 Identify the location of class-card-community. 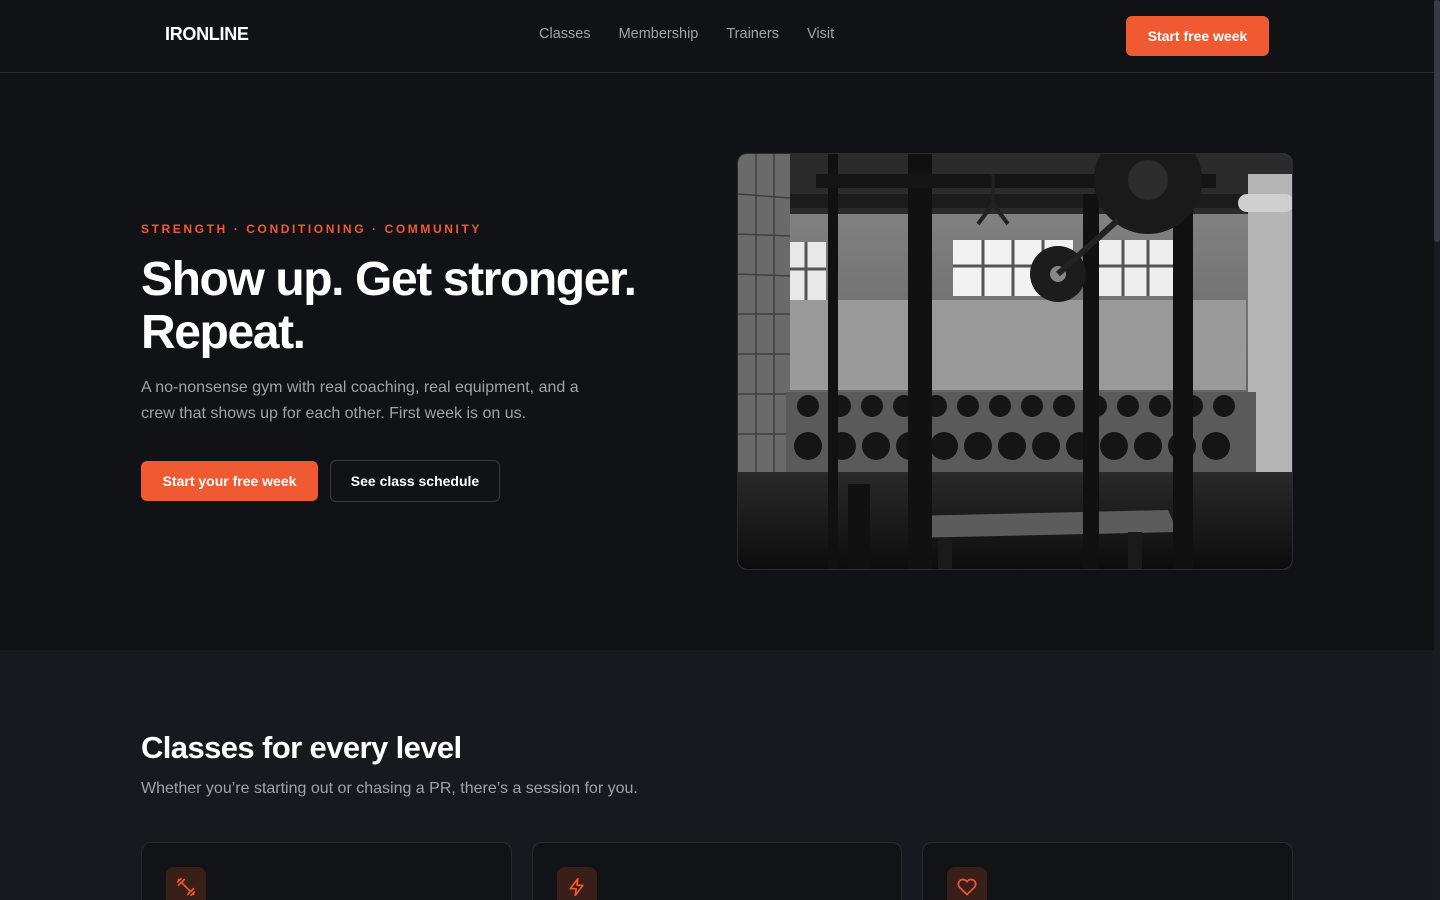
(1107, 871).